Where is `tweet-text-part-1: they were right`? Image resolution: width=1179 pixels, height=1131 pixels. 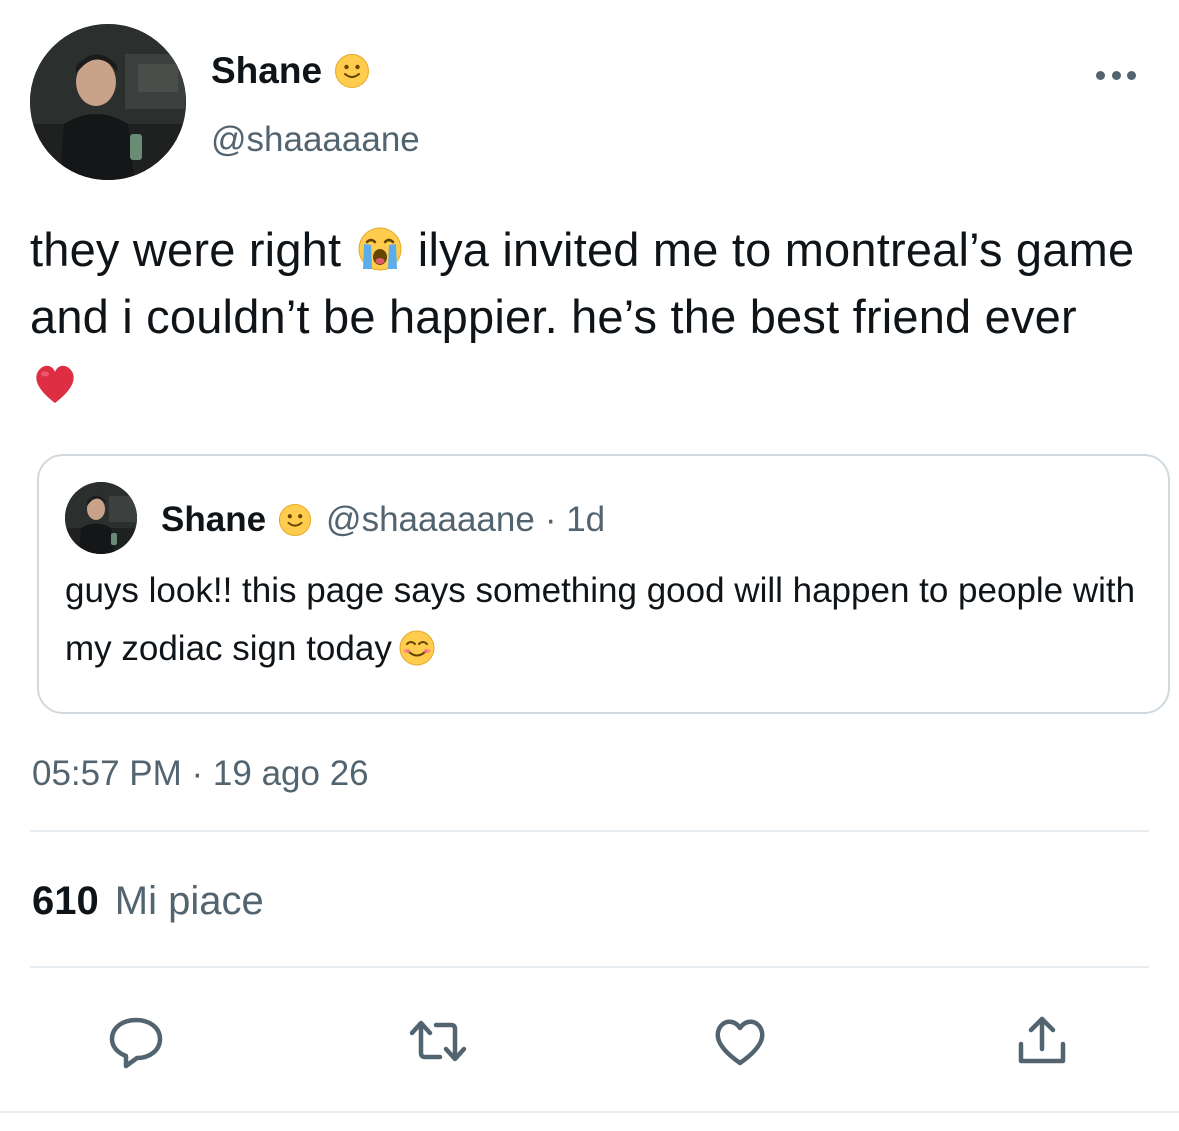 tweet-text-part-1: they were right is located at coordinates (186, 249).